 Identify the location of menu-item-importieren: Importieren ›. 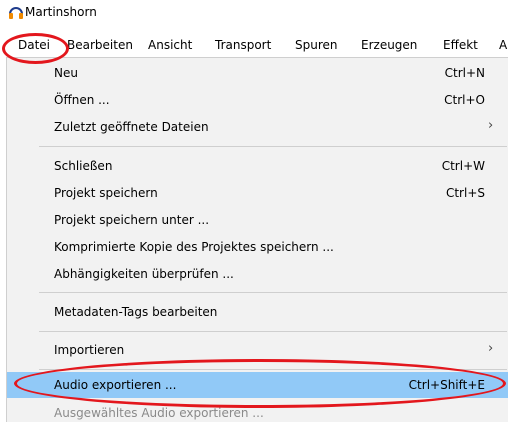
(257, 350).